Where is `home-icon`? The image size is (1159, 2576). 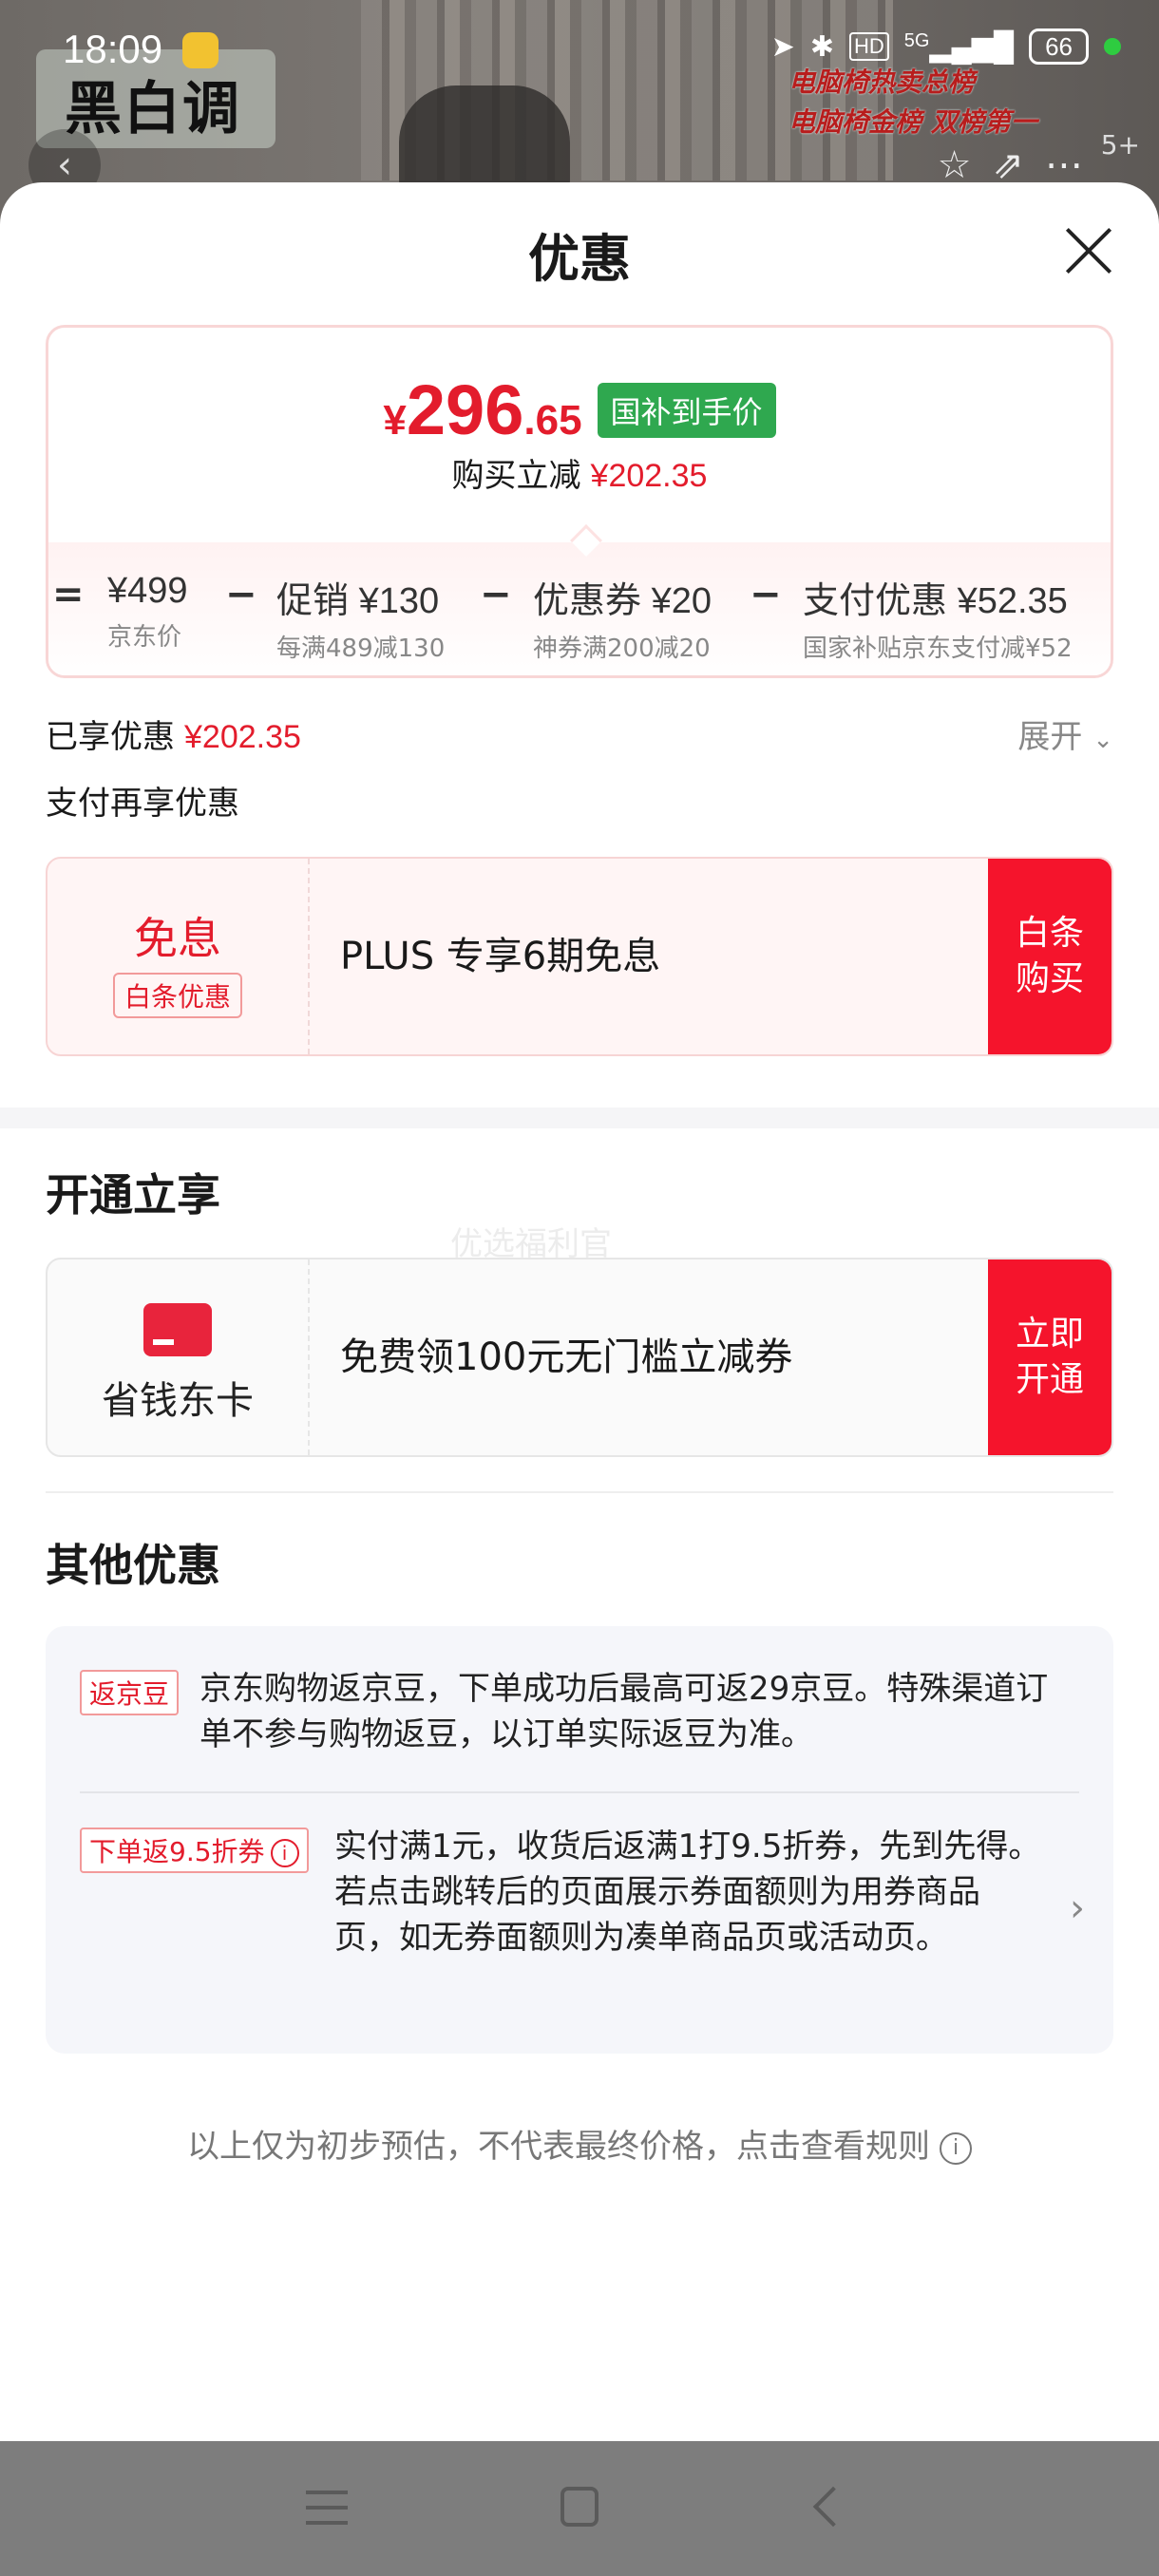
home-icon is located at coordinates (579, 2507).